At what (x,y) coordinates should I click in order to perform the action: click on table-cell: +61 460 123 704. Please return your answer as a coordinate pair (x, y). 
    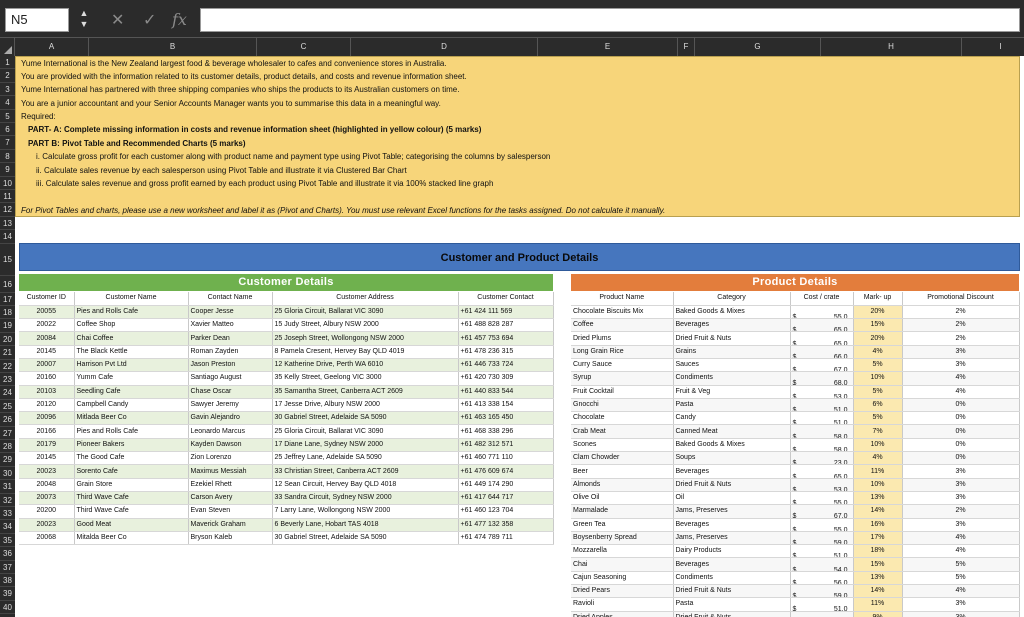
    Looking at the image, I should click on (506, 511).